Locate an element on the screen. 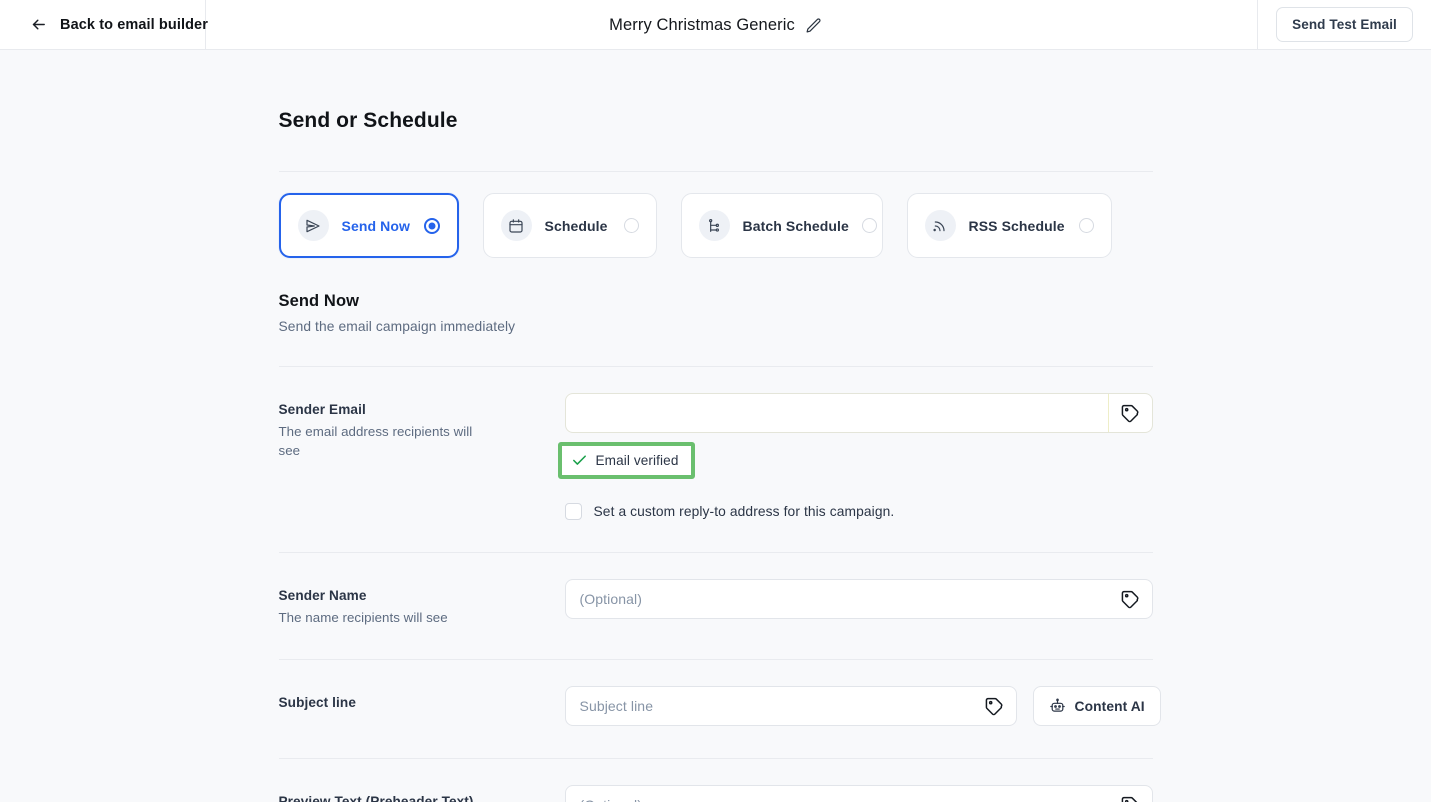  subject-line-input-wrap is located at coordinates (790, 706).